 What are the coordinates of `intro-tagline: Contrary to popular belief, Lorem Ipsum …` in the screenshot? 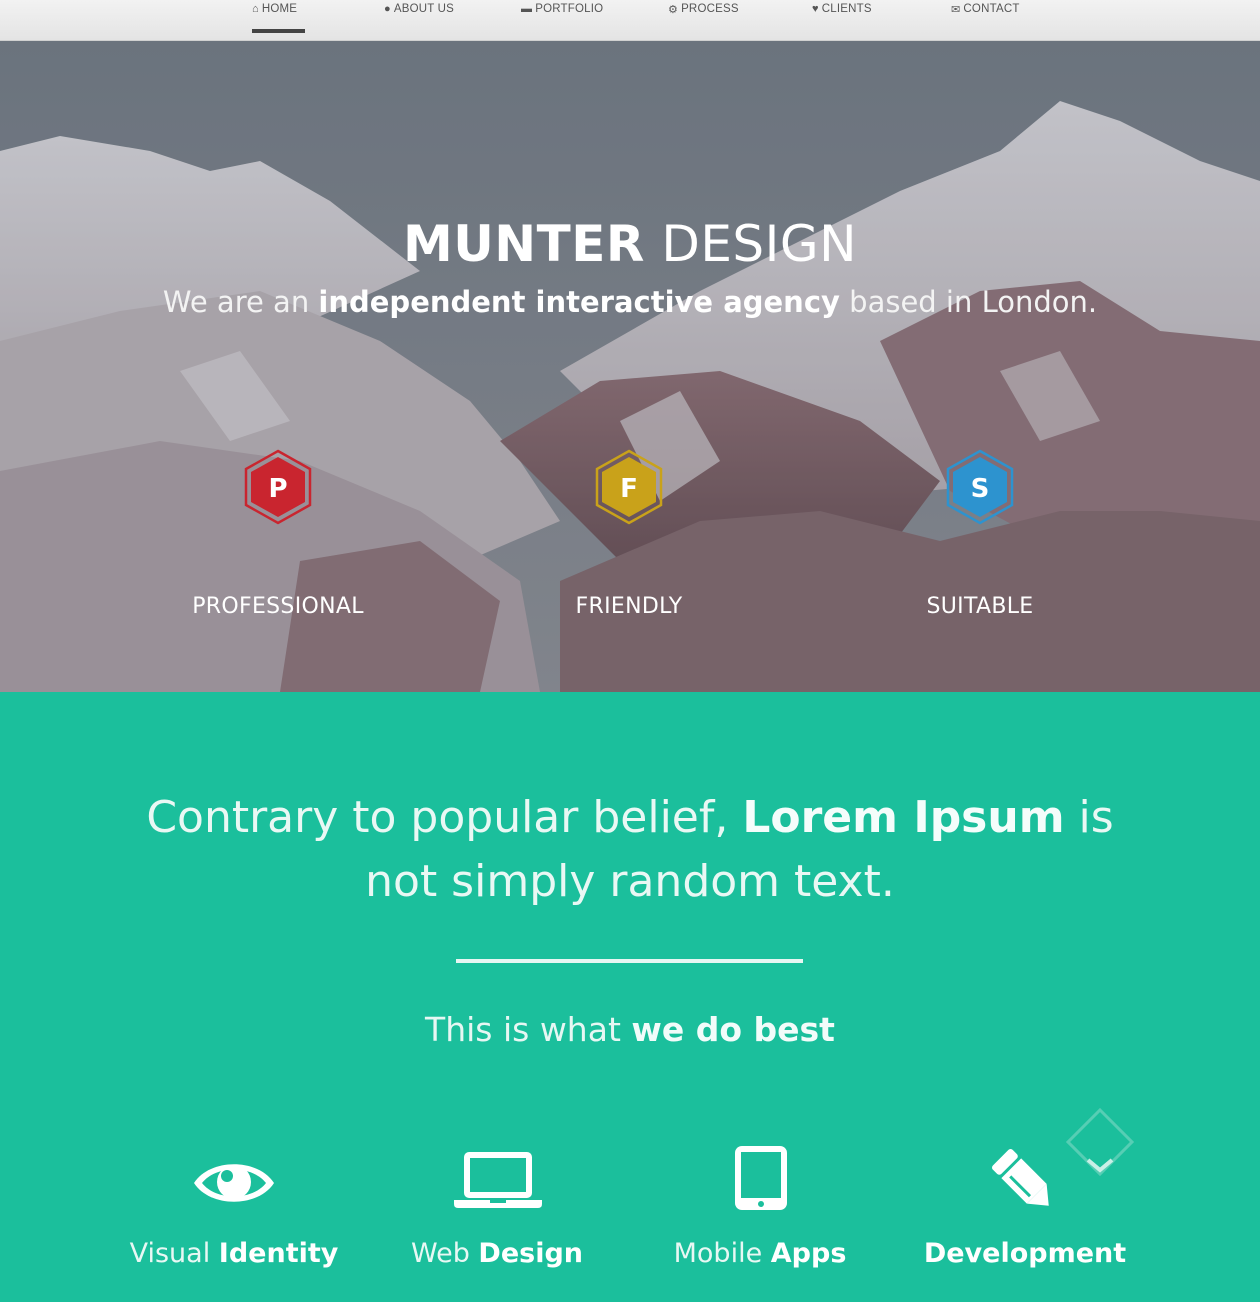 It's located at (630, 850).